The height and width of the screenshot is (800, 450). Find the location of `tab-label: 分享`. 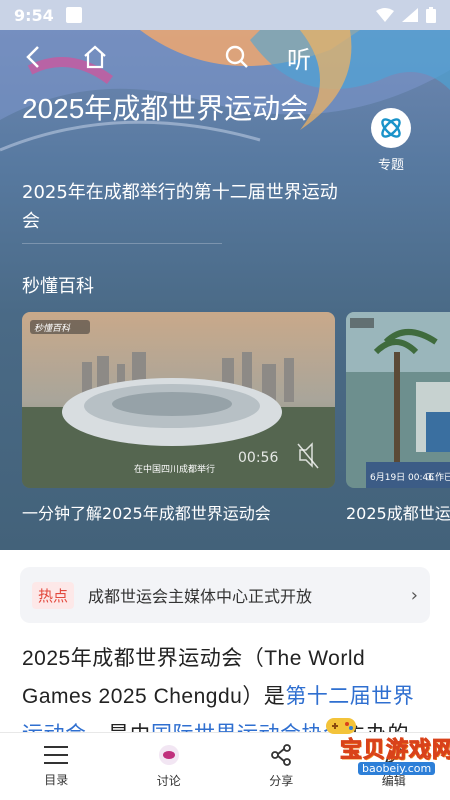

tab-label: 分享 is located at coordinates (281, 781).